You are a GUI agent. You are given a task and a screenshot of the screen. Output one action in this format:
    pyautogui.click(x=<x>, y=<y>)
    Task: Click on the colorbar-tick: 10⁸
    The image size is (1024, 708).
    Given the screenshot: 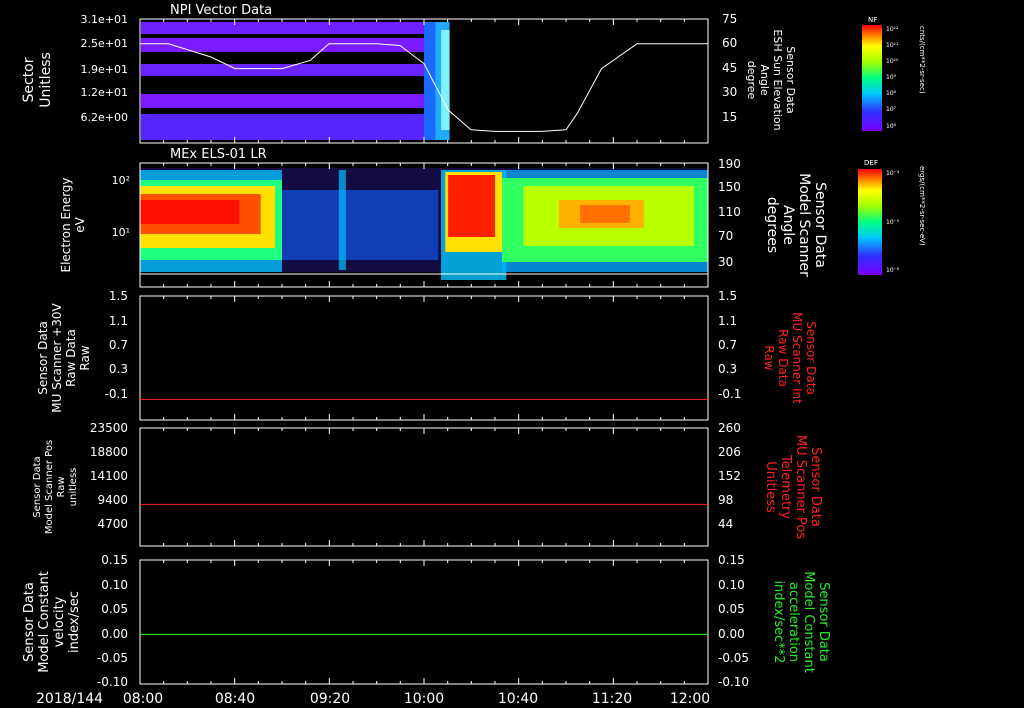 What is the action you would take?
    pyautogui.click(x=891, y=93)
    